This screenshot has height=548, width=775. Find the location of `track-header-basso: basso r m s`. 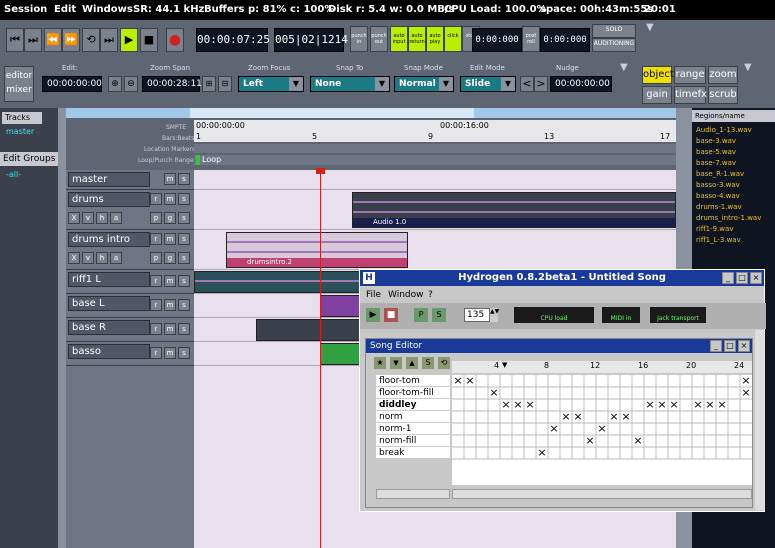

track-header-basso: basso r m s is located at coordinates (130, 354).